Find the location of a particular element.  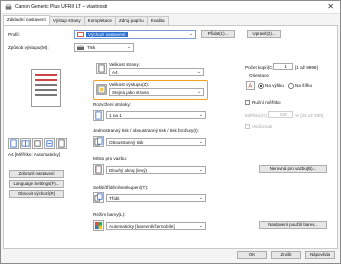

watermark-checkbox is located at coordinates (247, 126).